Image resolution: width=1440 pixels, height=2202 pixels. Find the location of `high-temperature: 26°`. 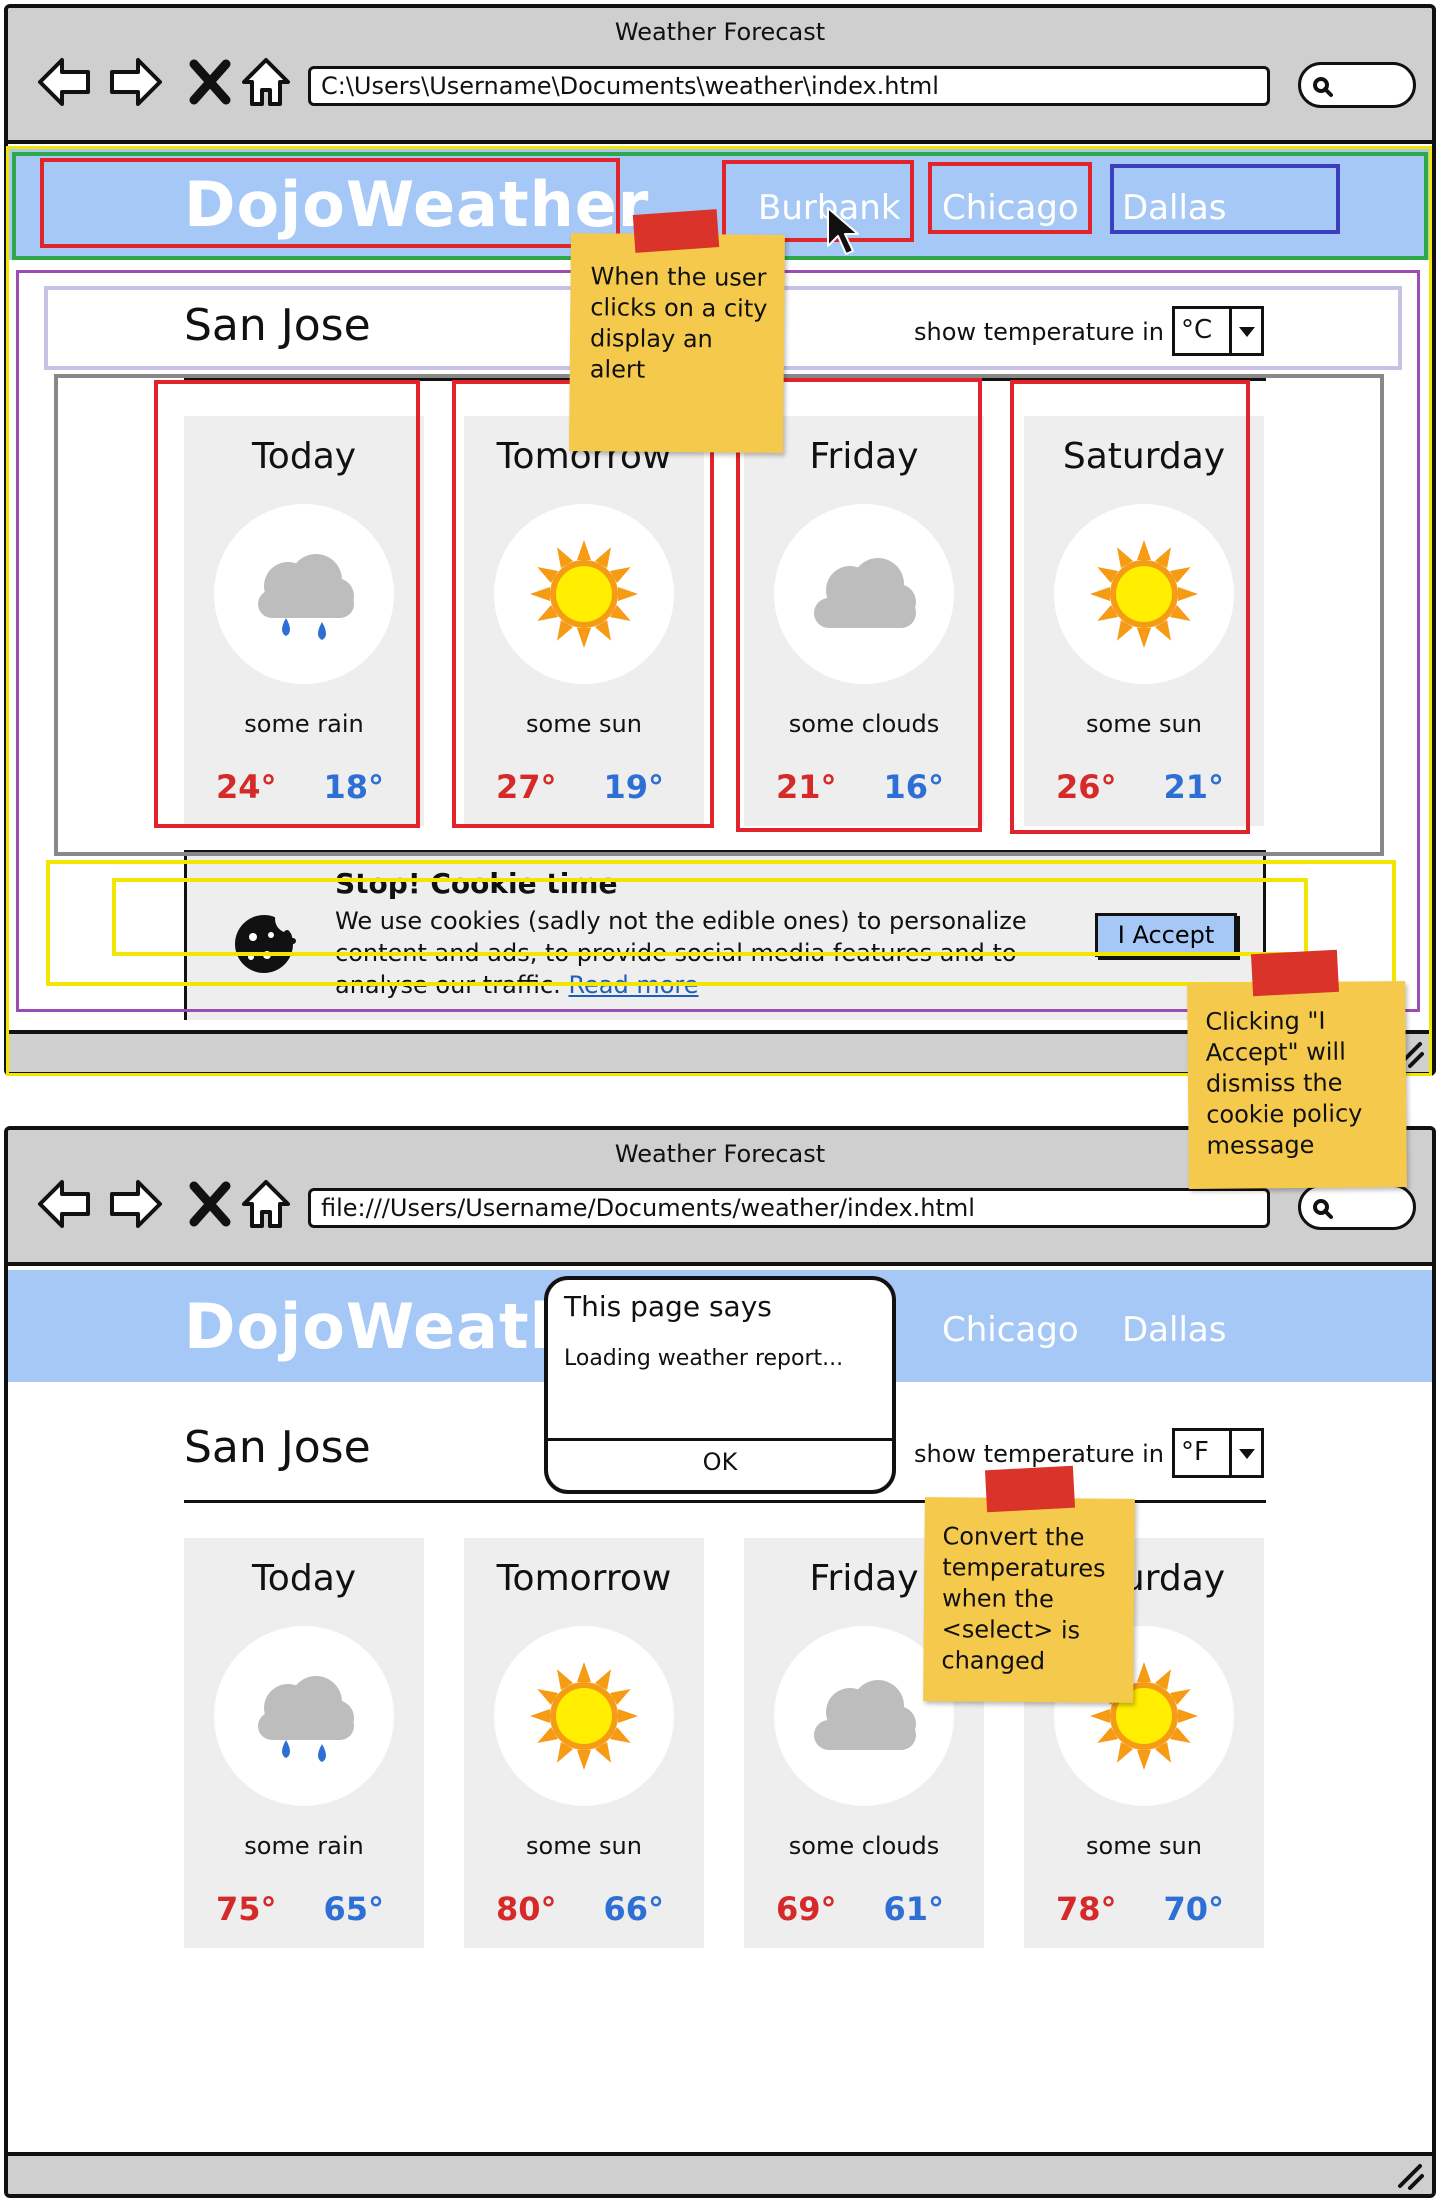

high-temperature: 26° is located at coordinates (1086, 787).